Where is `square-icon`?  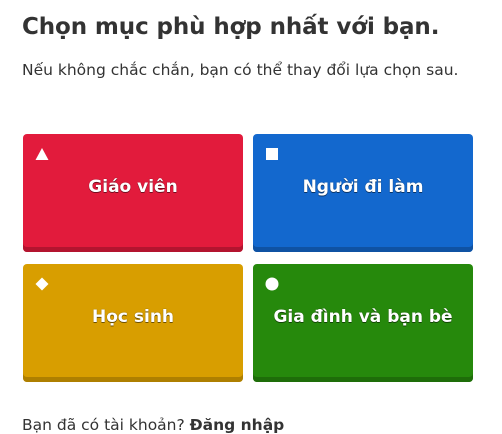 square-icon is located at coordinates (272, 154).